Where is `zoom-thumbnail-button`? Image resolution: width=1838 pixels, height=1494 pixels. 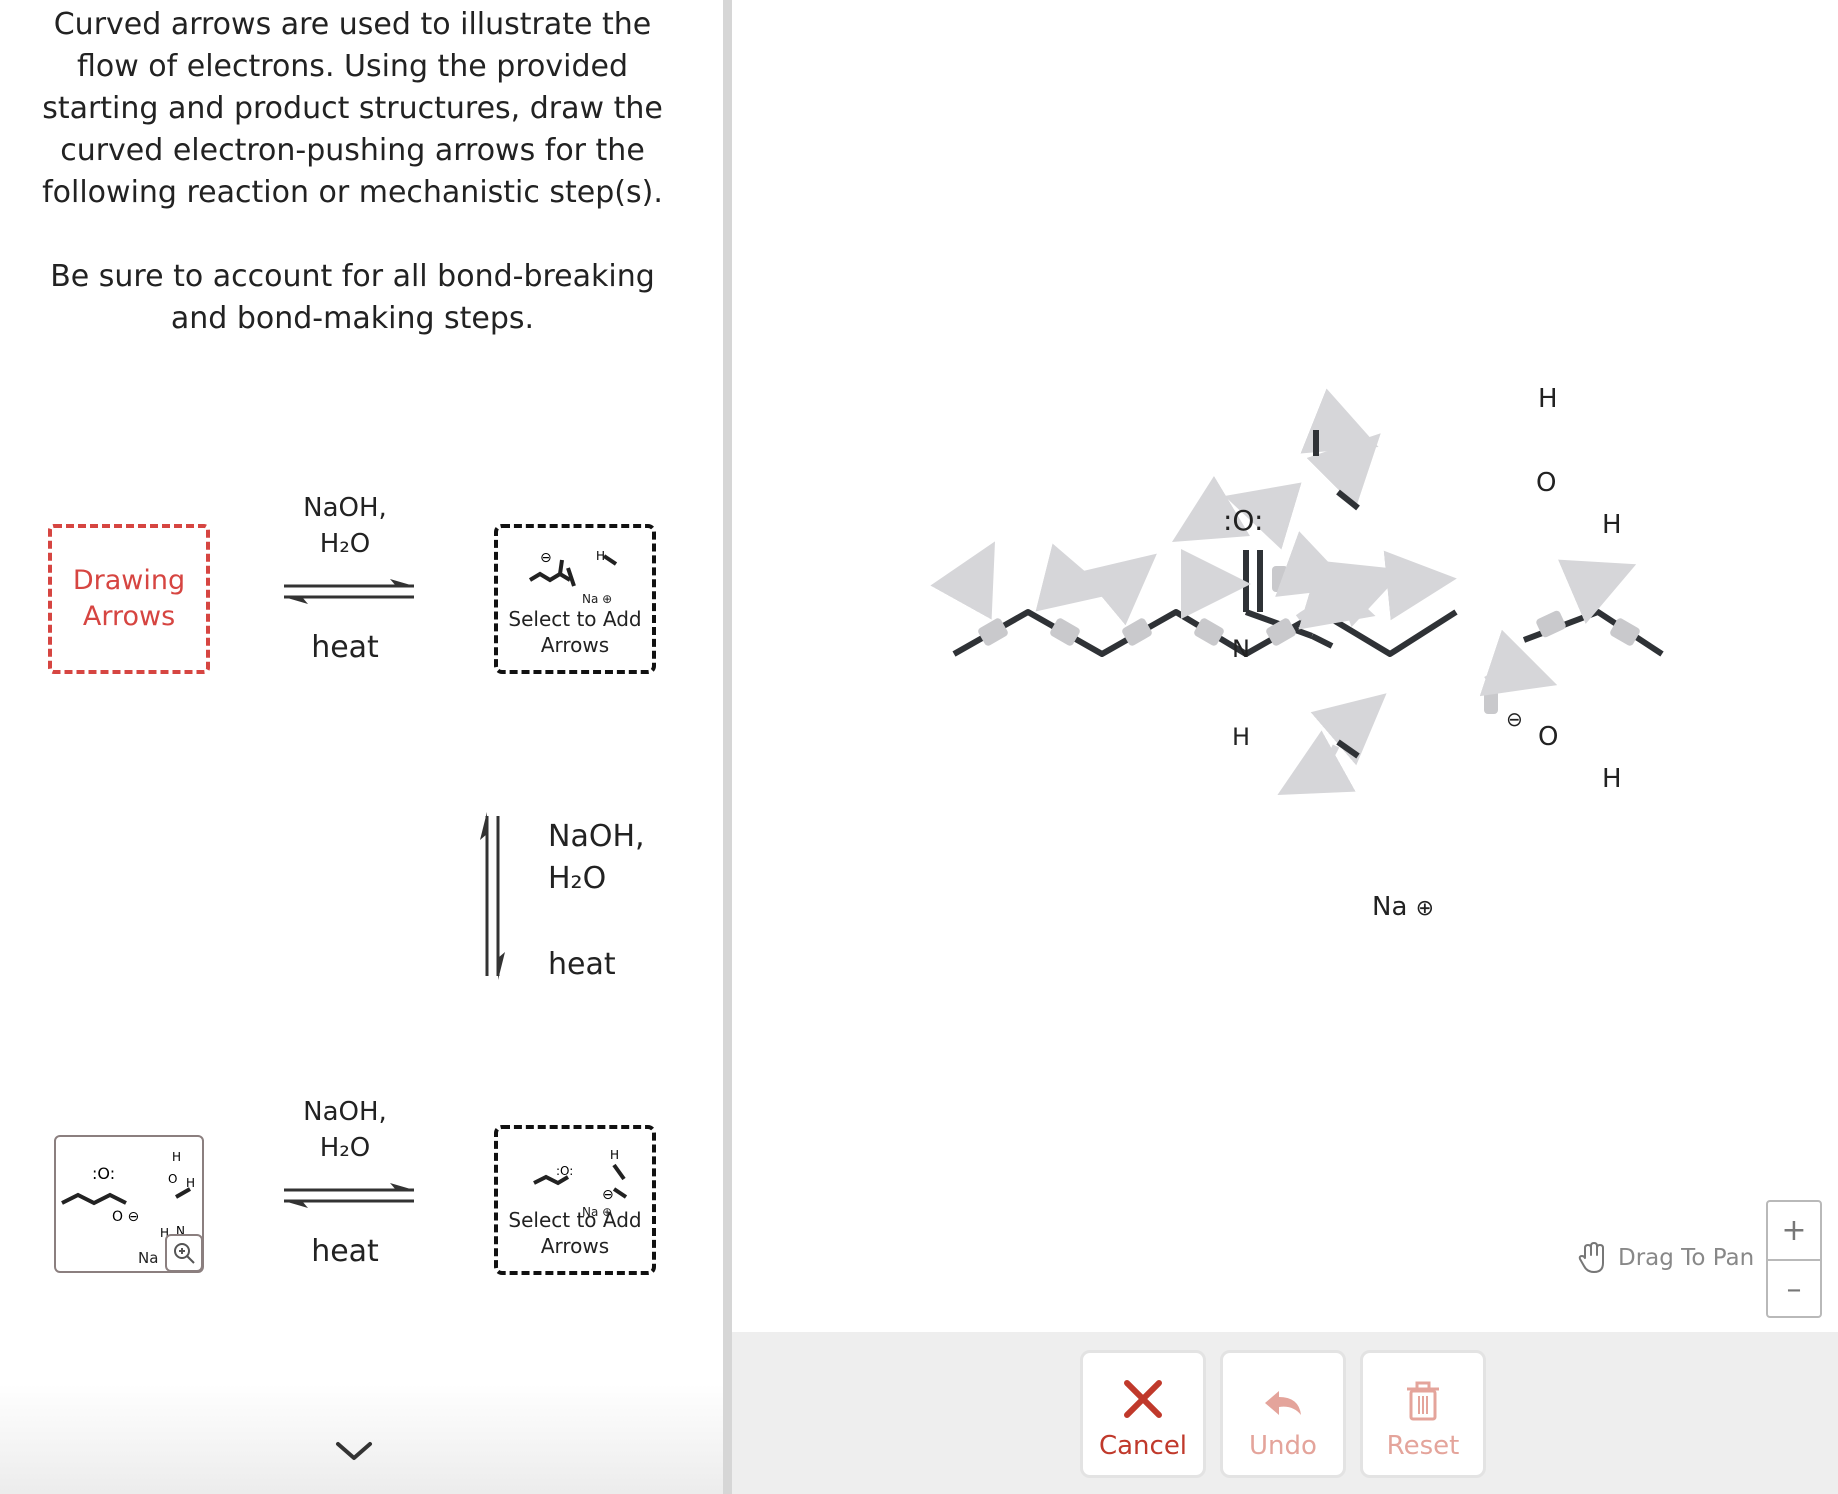 zoom-thumbnail-button is located at coordinates (184, 1253).